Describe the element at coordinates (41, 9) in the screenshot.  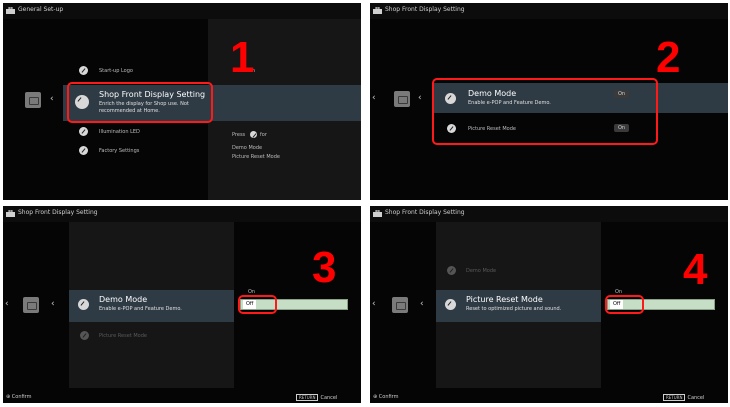
I see `panel-title: General Set-up` at that location.